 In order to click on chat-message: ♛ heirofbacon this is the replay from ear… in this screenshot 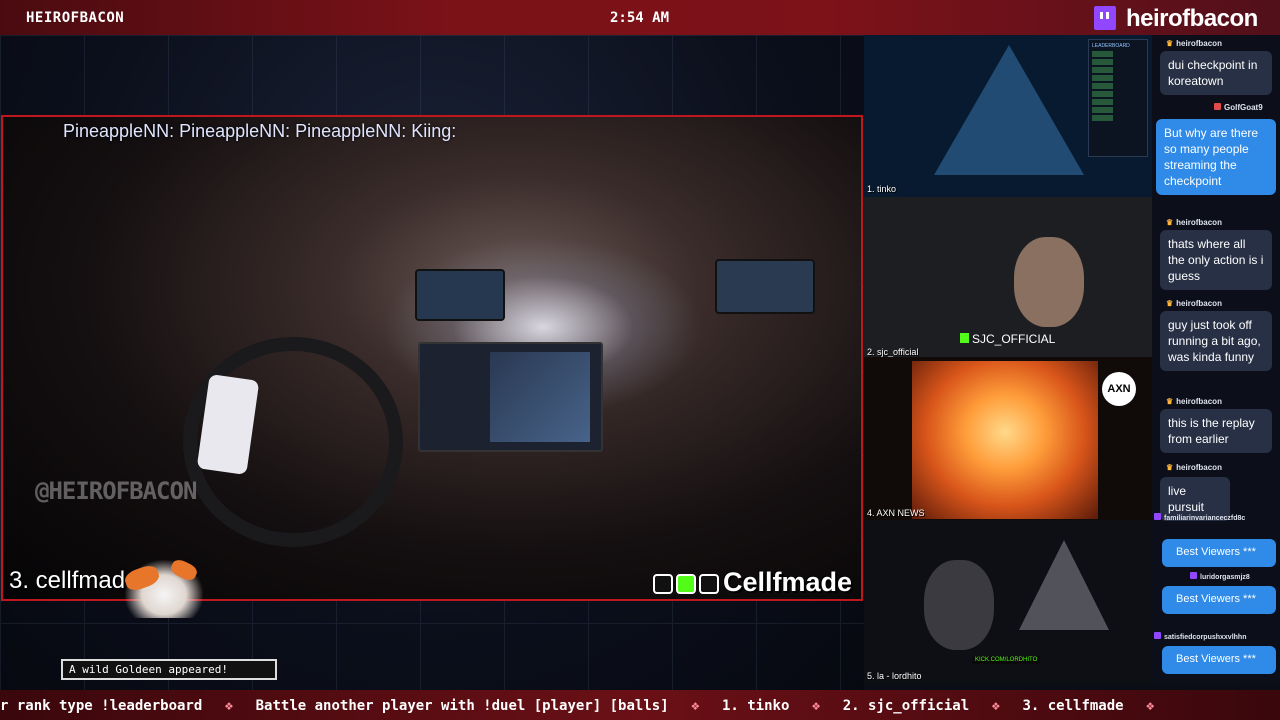, I will do `click(1216, 425)`.